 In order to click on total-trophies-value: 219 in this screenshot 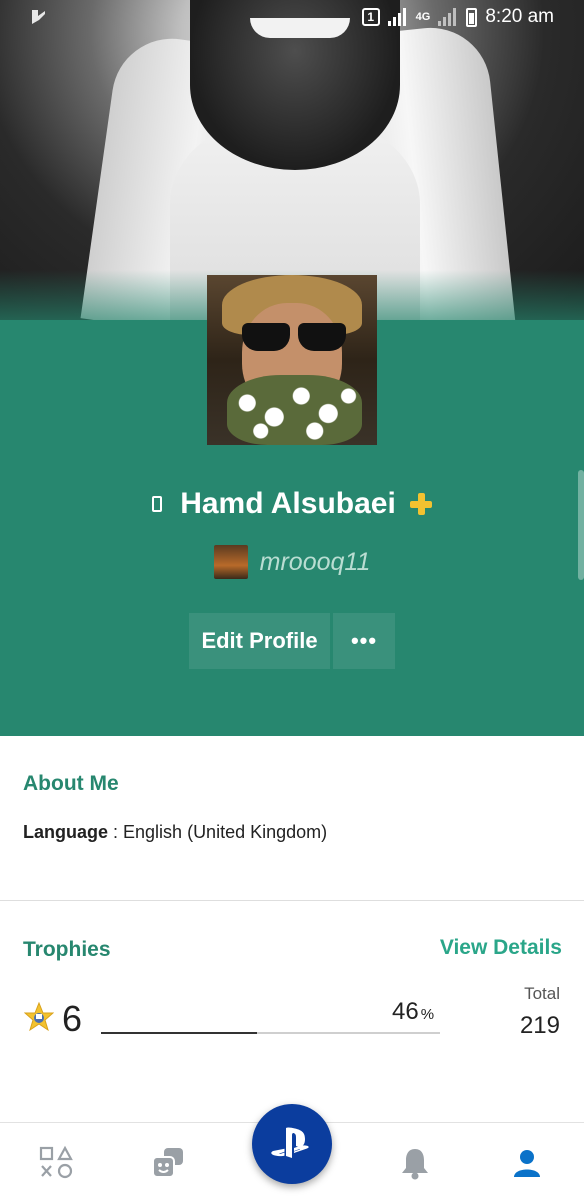, I will do `click(539, 1025)`.